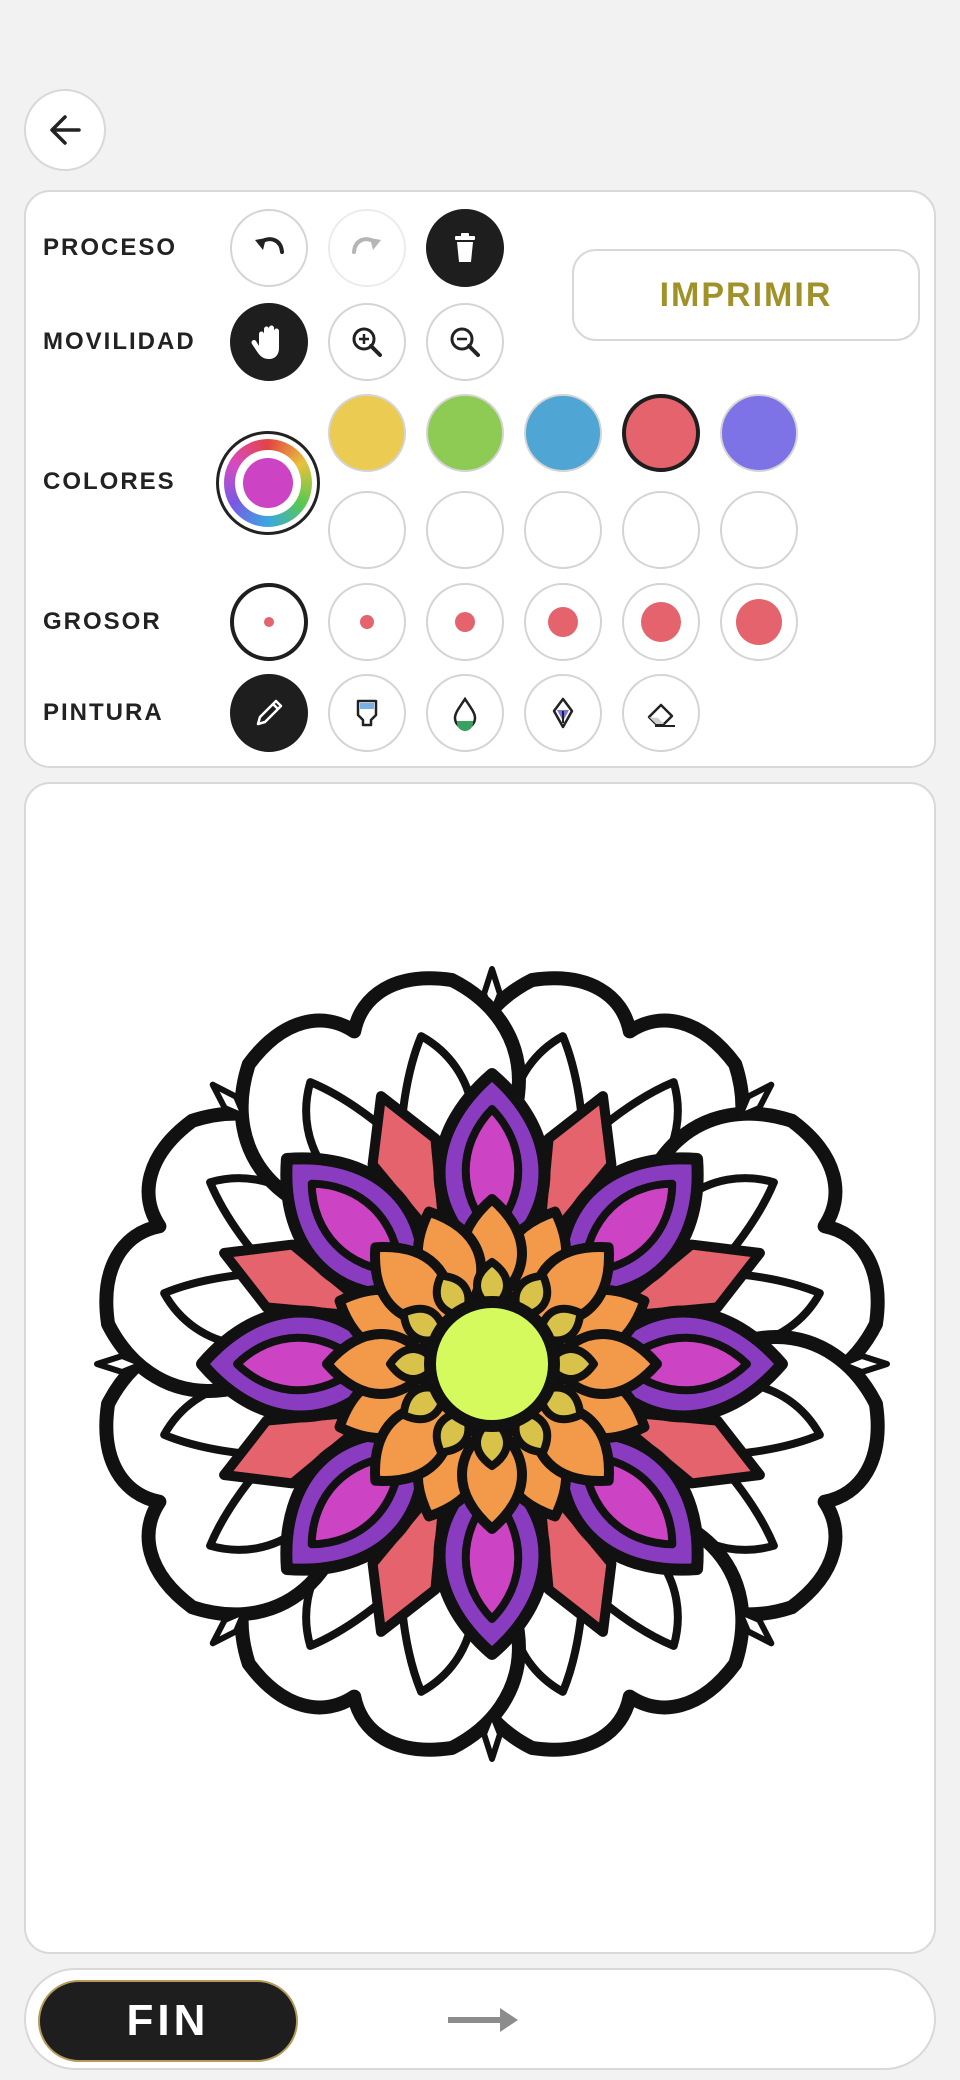 The image size is (960, 2080). What do you see at coordinates (484, 2020) in the screenshot?
I see `arrow-right-icon` at bounding box center [484, 2020].